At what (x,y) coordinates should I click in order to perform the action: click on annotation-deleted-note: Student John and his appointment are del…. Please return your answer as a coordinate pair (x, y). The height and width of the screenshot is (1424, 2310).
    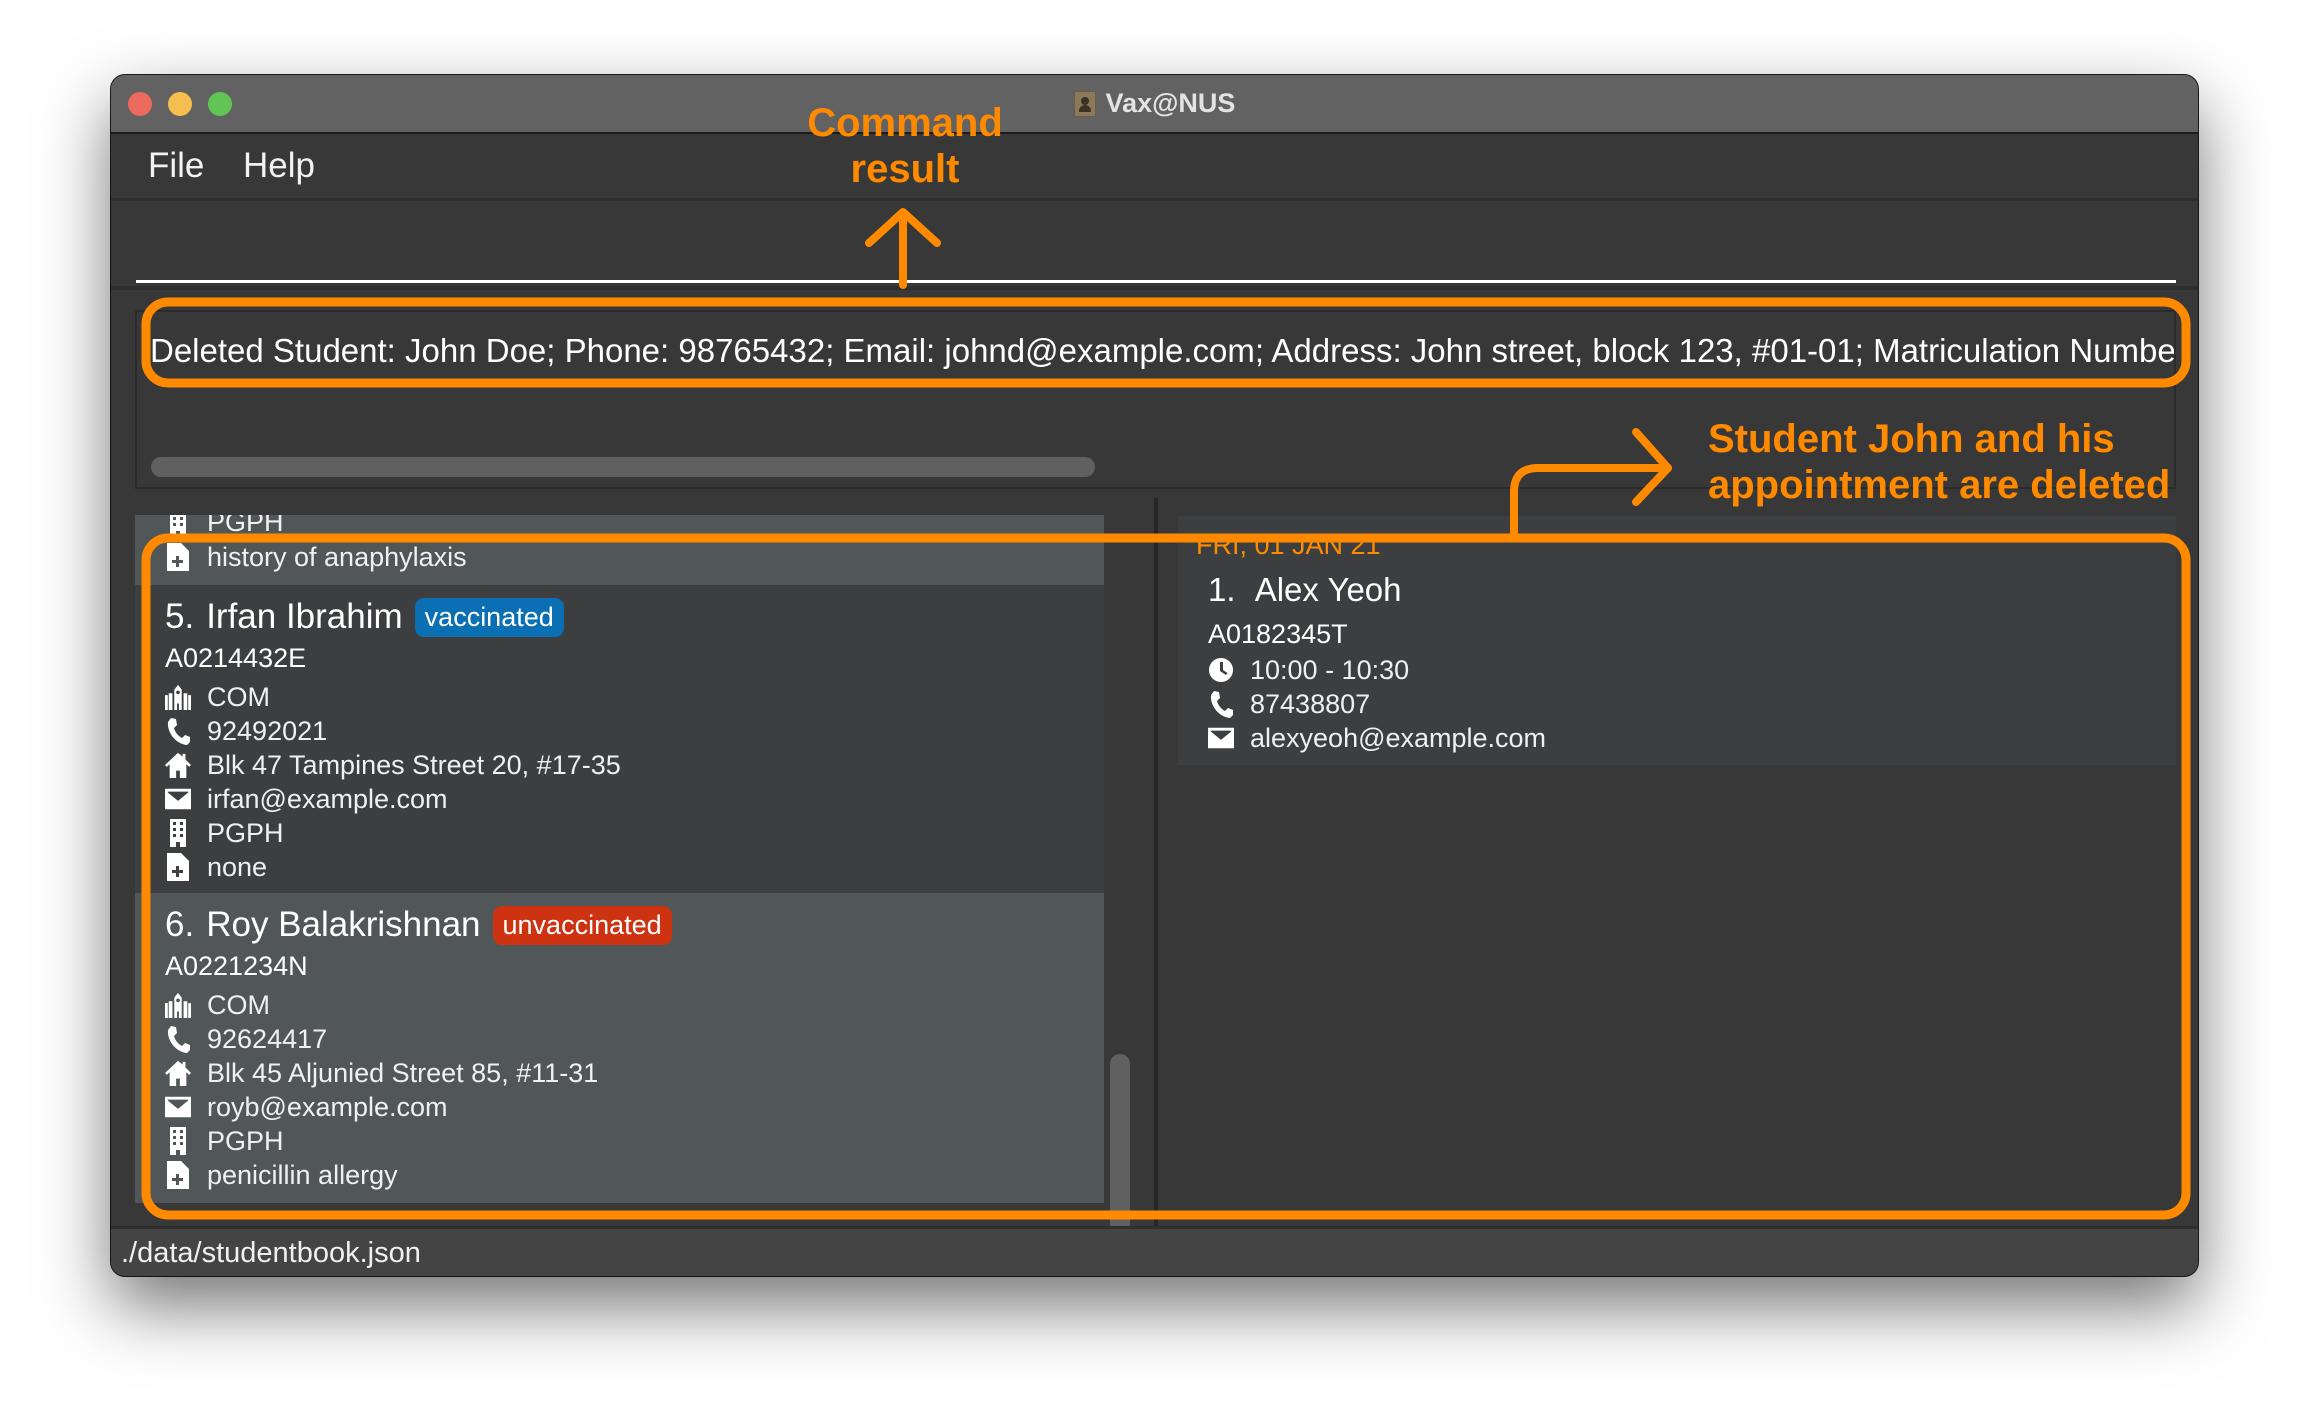
    Looking at the image, I should click on (1939, 462).